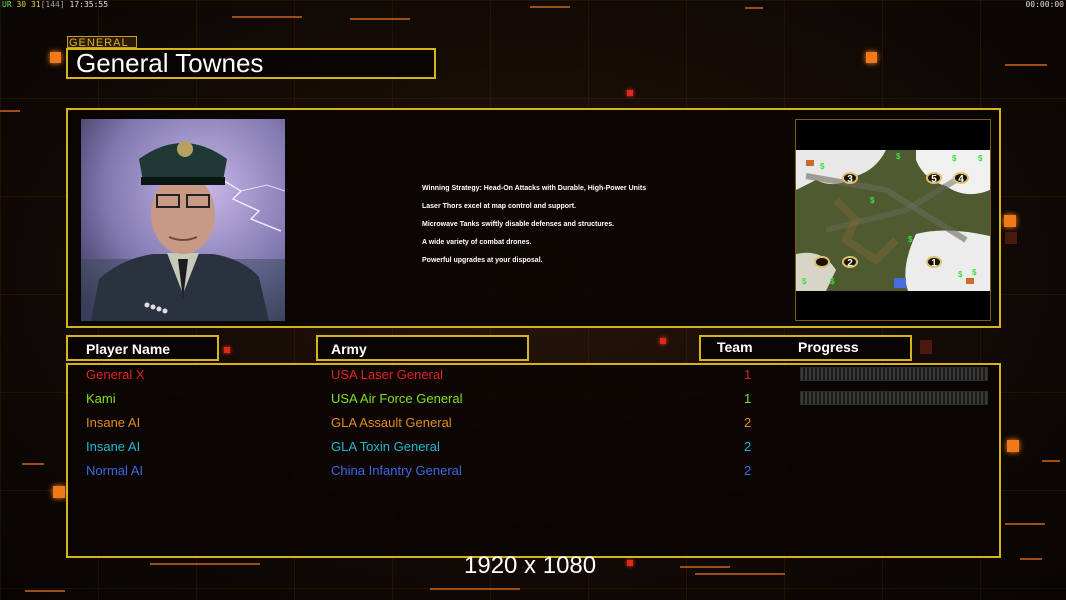 The width and height of the screenshot is (1066, 600). Describe the element at coordinates (477, 242) in the screenshot. I see `strategy-line: A wide variety of combat drones.` at that location.